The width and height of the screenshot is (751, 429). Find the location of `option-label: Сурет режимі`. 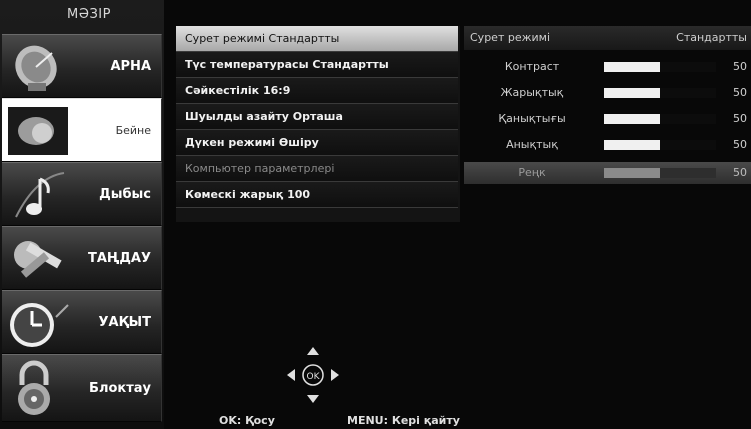

option-label: Сурет режимі is located at coordinates (225, 38).